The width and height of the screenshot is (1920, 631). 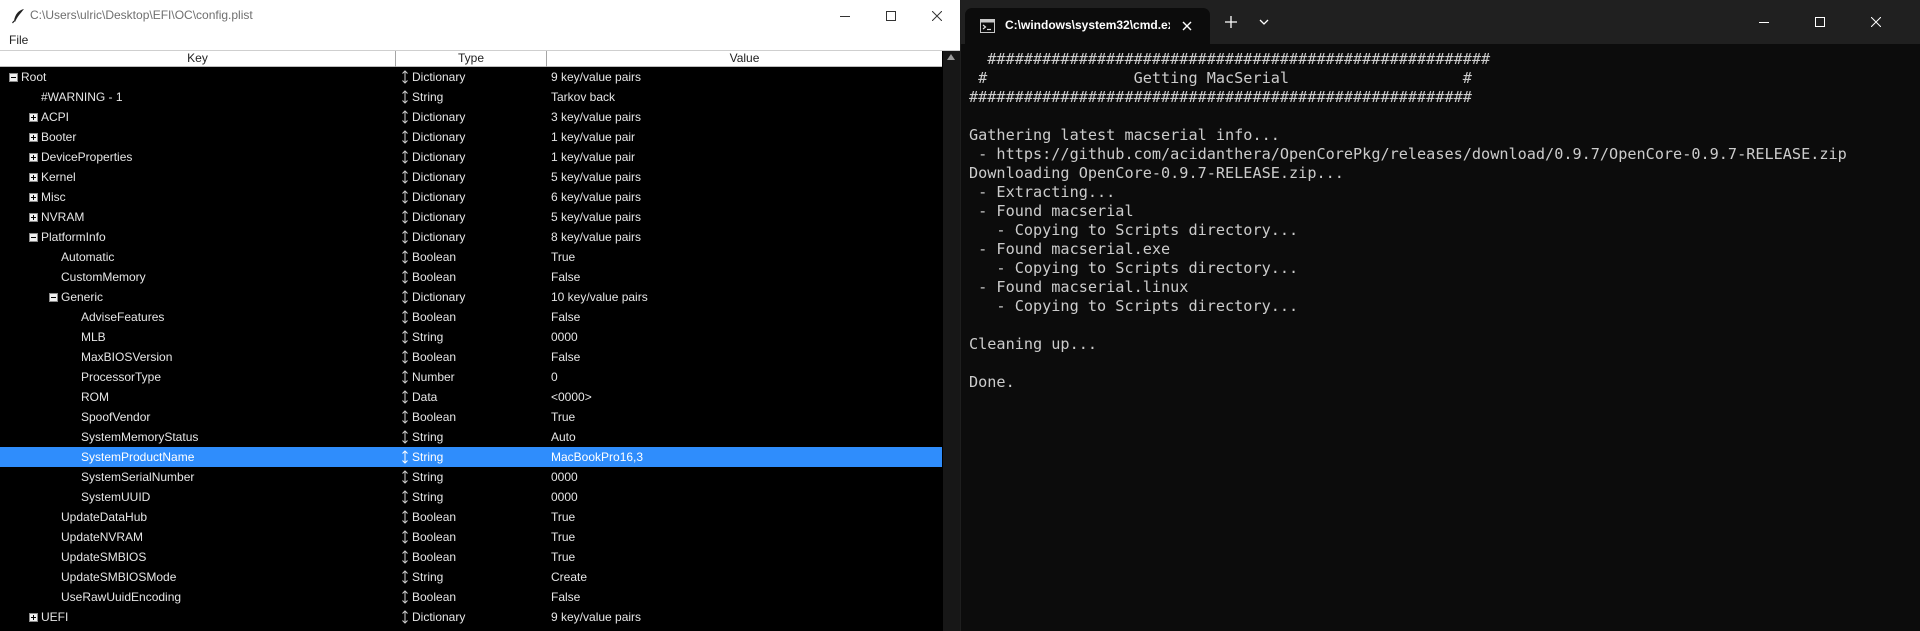 I want to click on menu-file: File, so click(x=18, y=40).